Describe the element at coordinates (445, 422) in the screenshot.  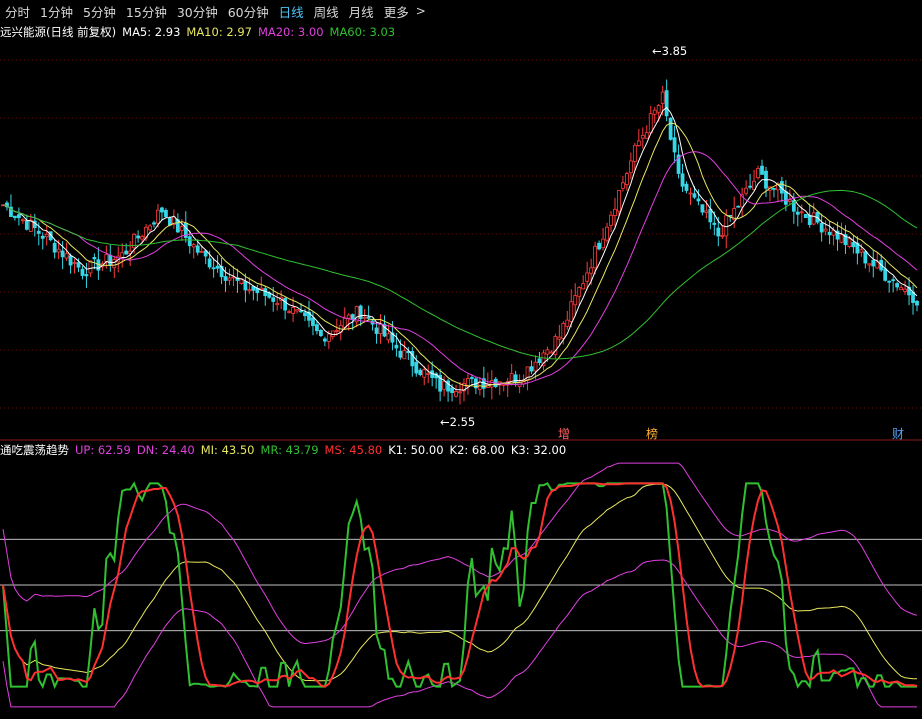
I see `left-arrow-icon: ←` at that location.